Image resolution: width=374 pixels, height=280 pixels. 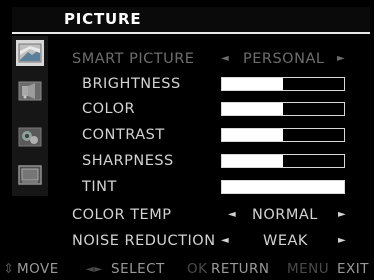 I want to click on menu-key: MENU, so click(x=308, y=269).